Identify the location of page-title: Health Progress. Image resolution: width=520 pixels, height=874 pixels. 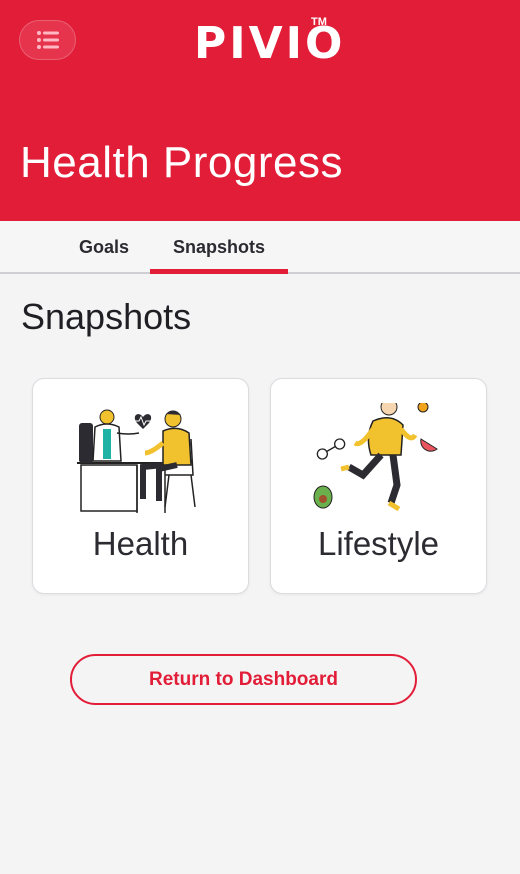
(181, 162).